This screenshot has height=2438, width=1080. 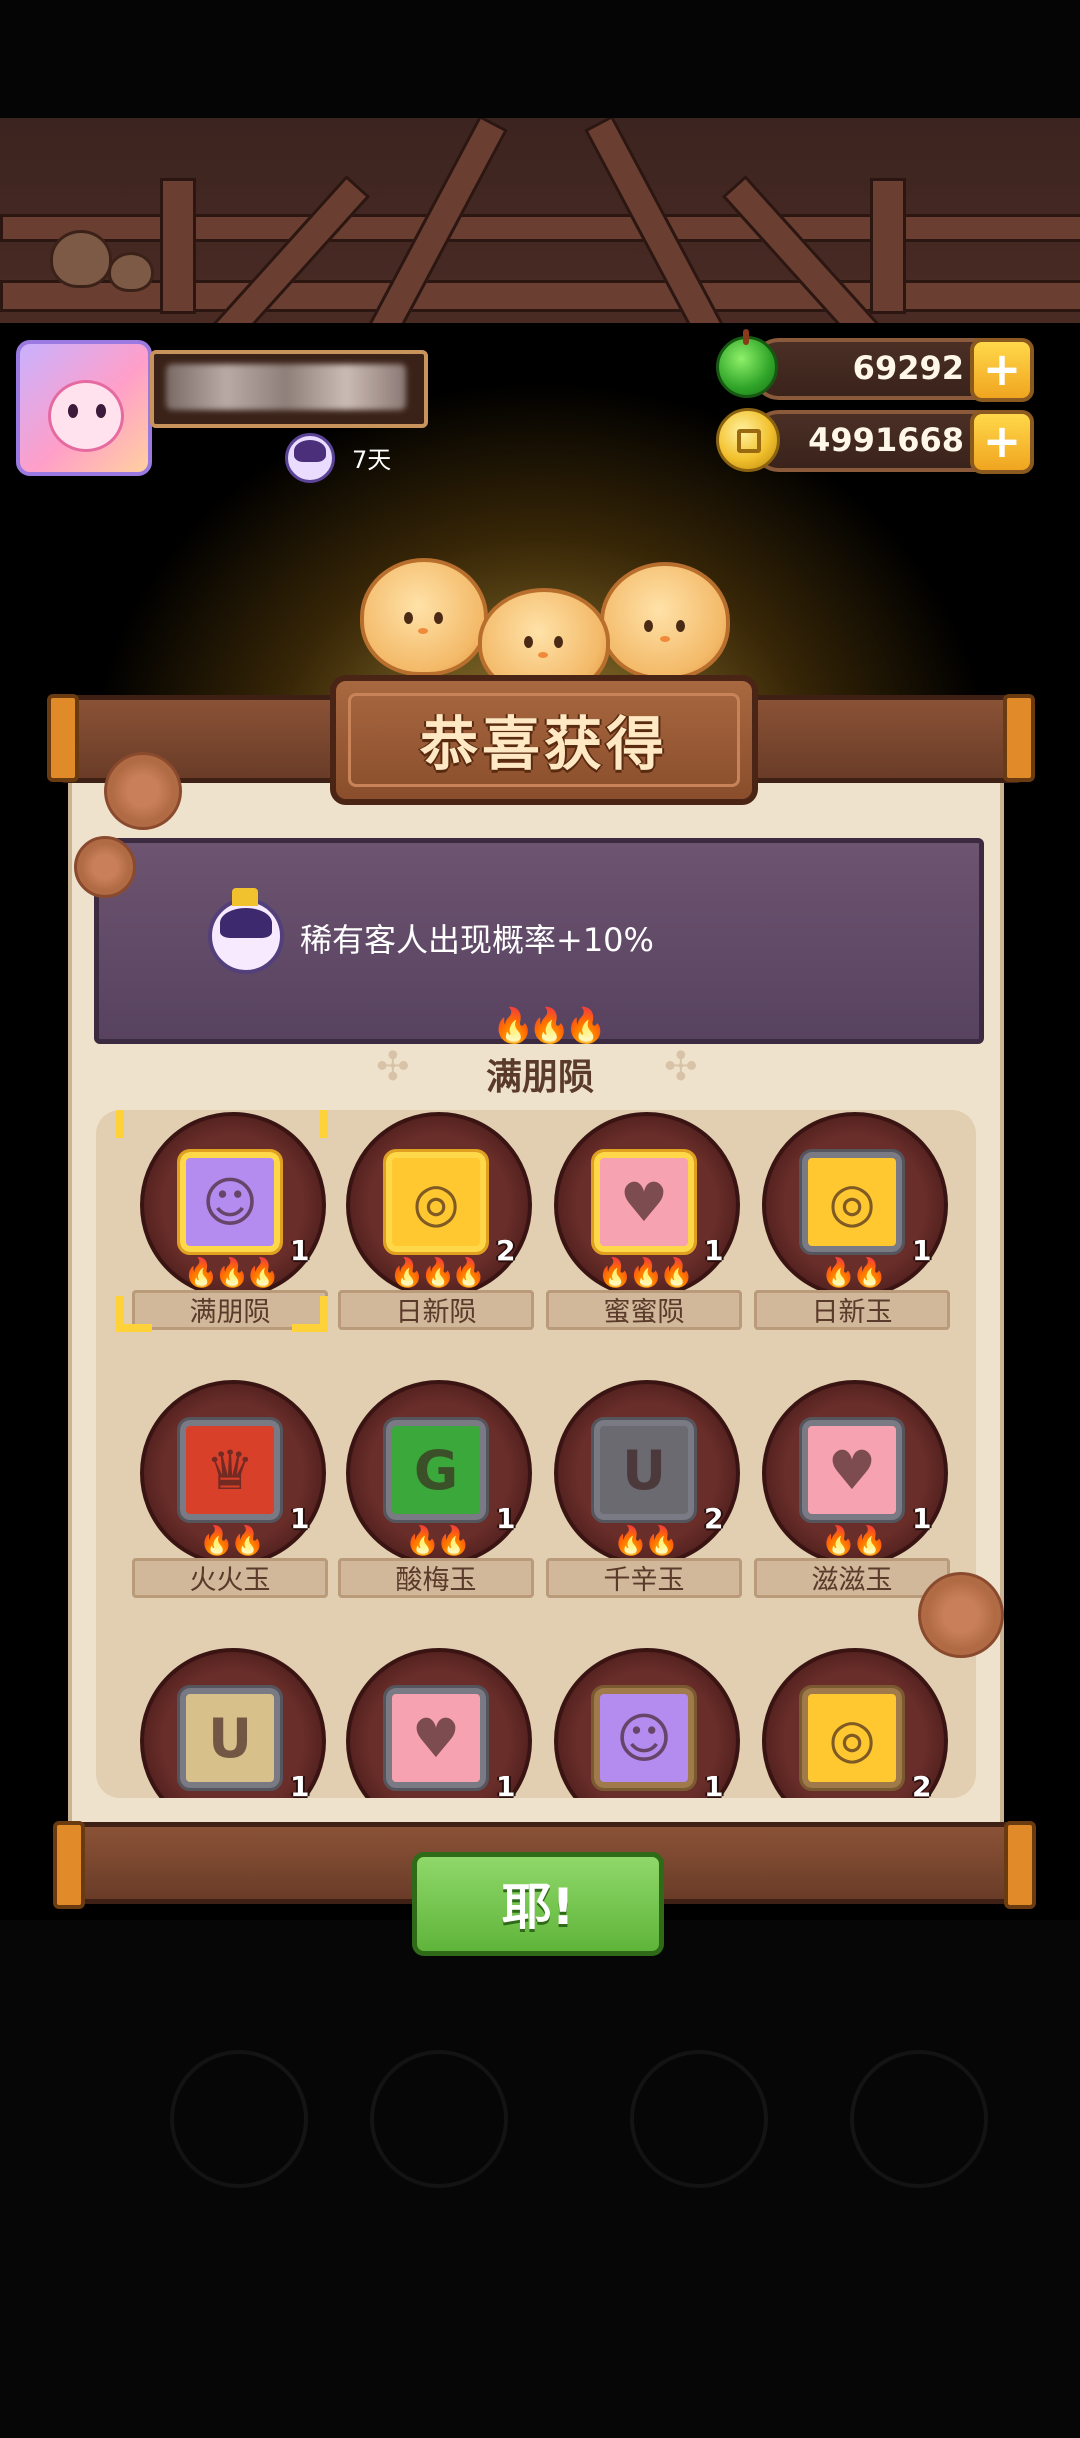 I want to click on item-name: 日新陨, so click(x=436, y=1310).